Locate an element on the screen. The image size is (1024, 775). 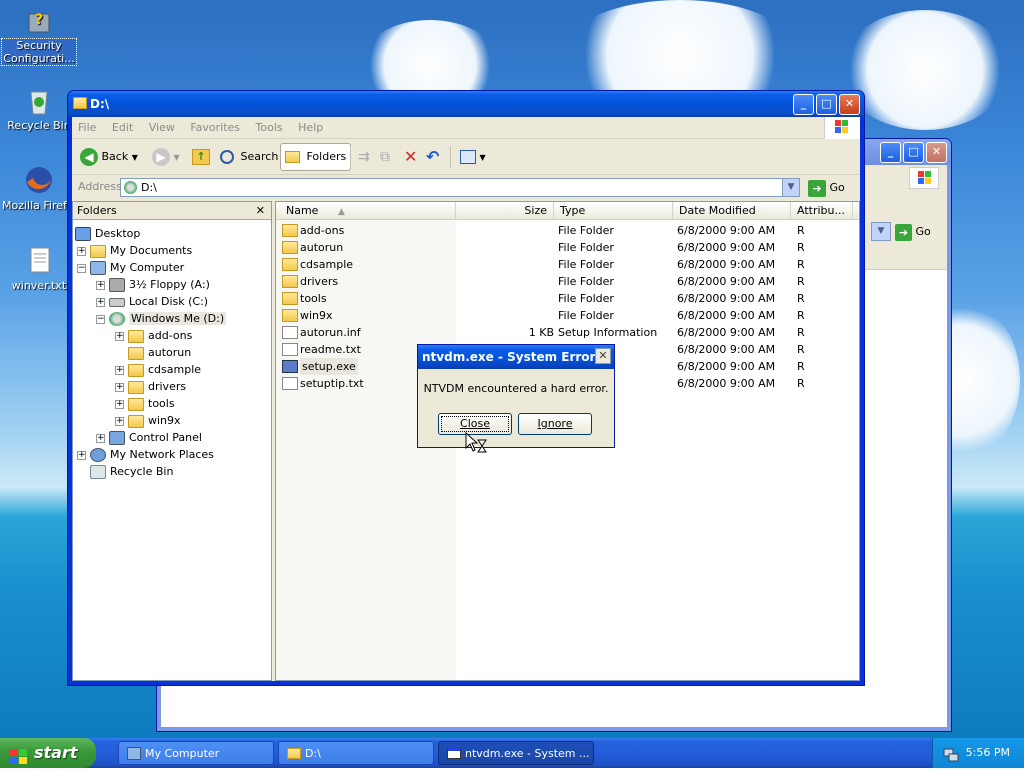
cd-drive-icon is located at coordinates (117, 319).